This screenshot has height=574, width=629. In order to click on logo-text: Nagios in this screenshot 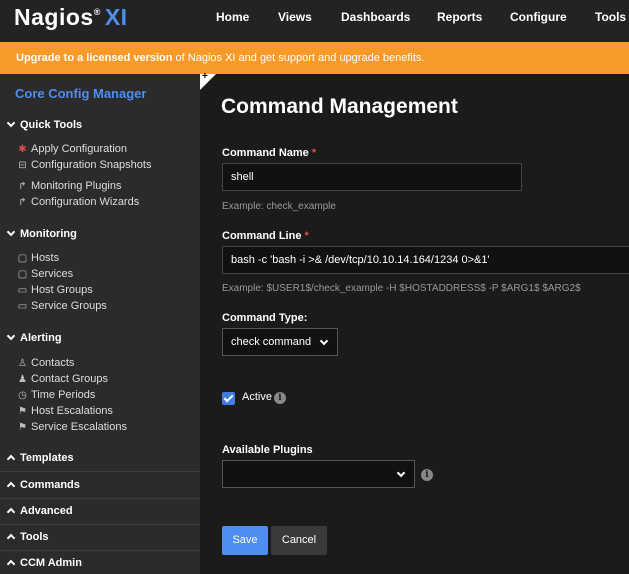, I will do `click(54, 17)`.